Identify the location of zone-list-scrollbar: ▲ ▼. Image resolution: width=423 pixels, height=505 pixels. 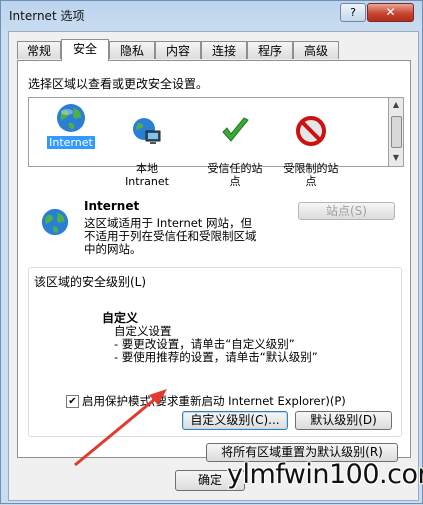
(396, 132).